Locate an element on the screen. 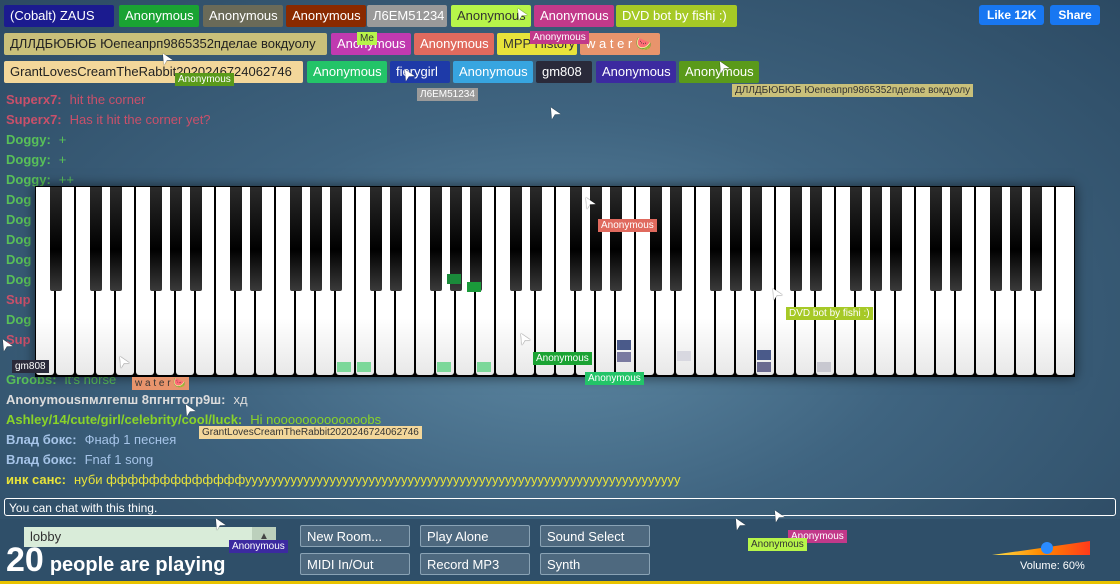 The image size is (1120, 584). record-mp3-button: Record MP3 is located at coordinates (475, 564).